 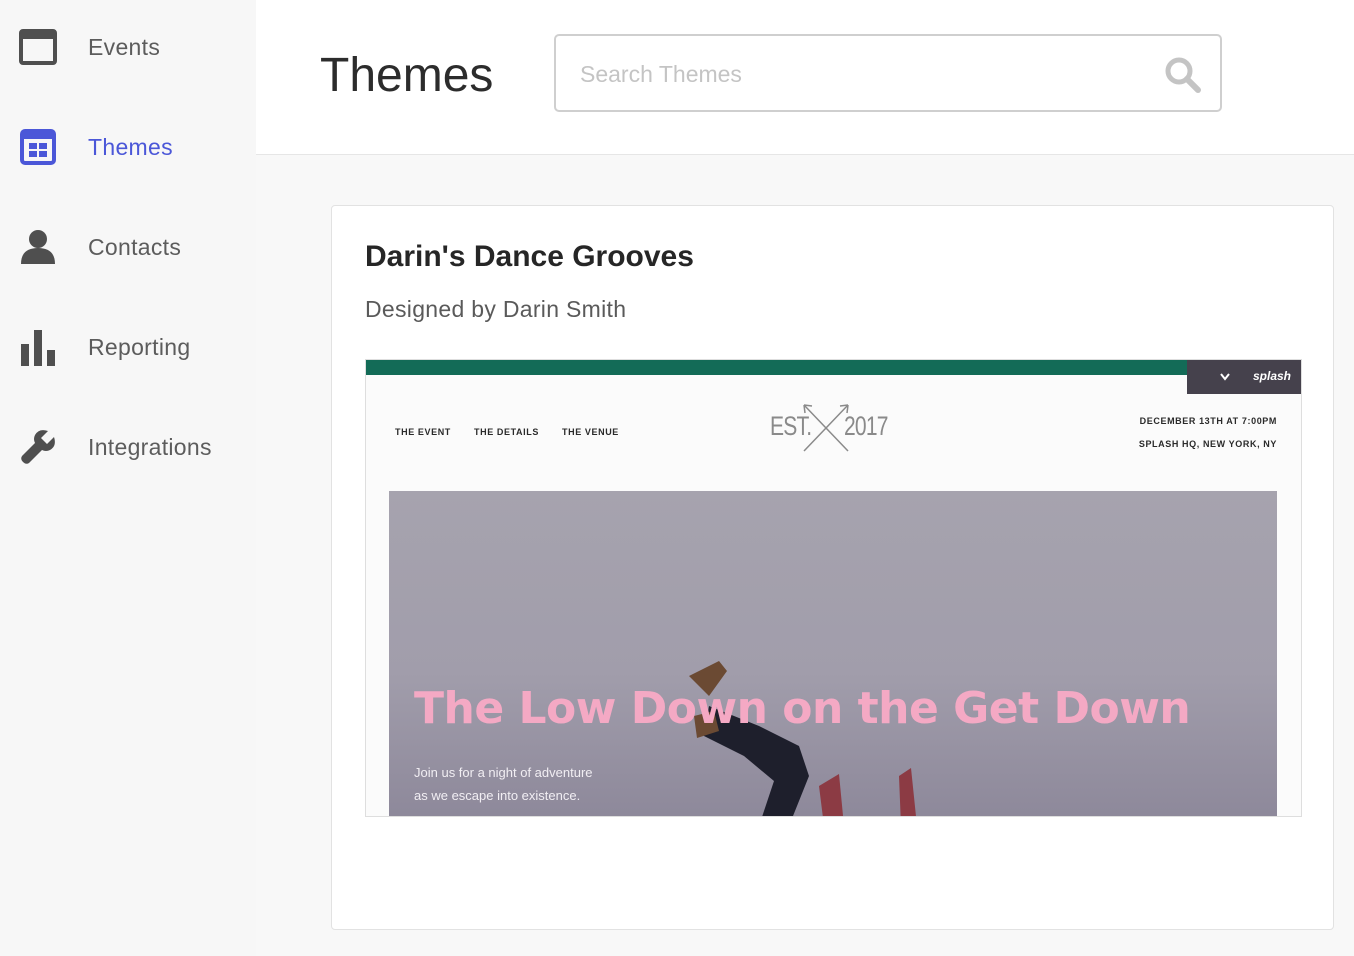 I want to click on preview-logo: EST. 2017, so click(x=828, y=427).